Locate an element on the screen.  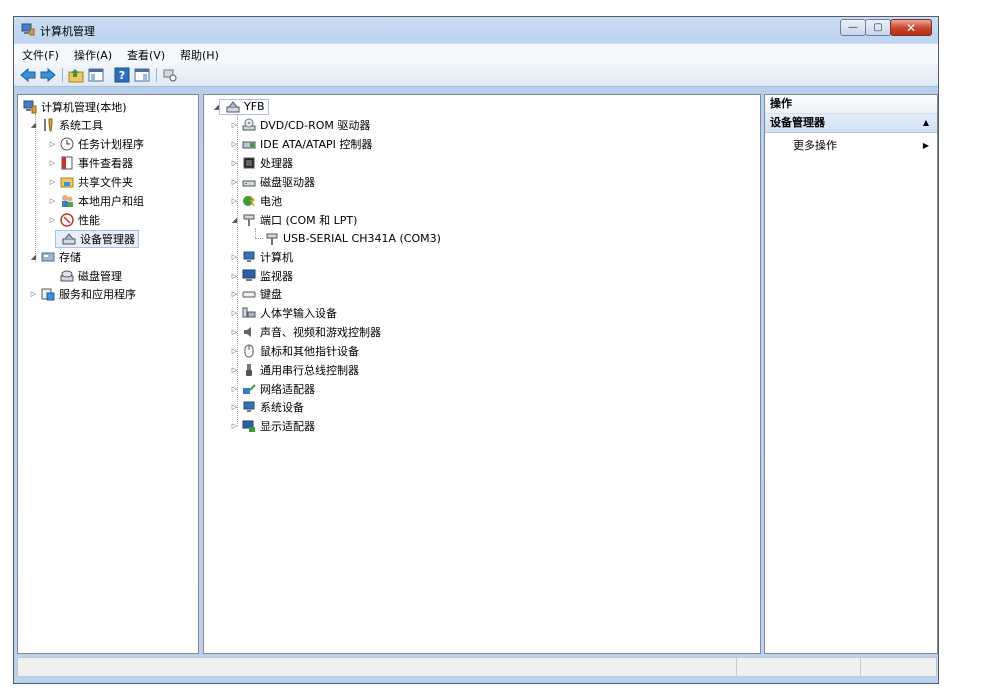
tree-label: 计算机管理(本地) is located at coordinates (84, 107).